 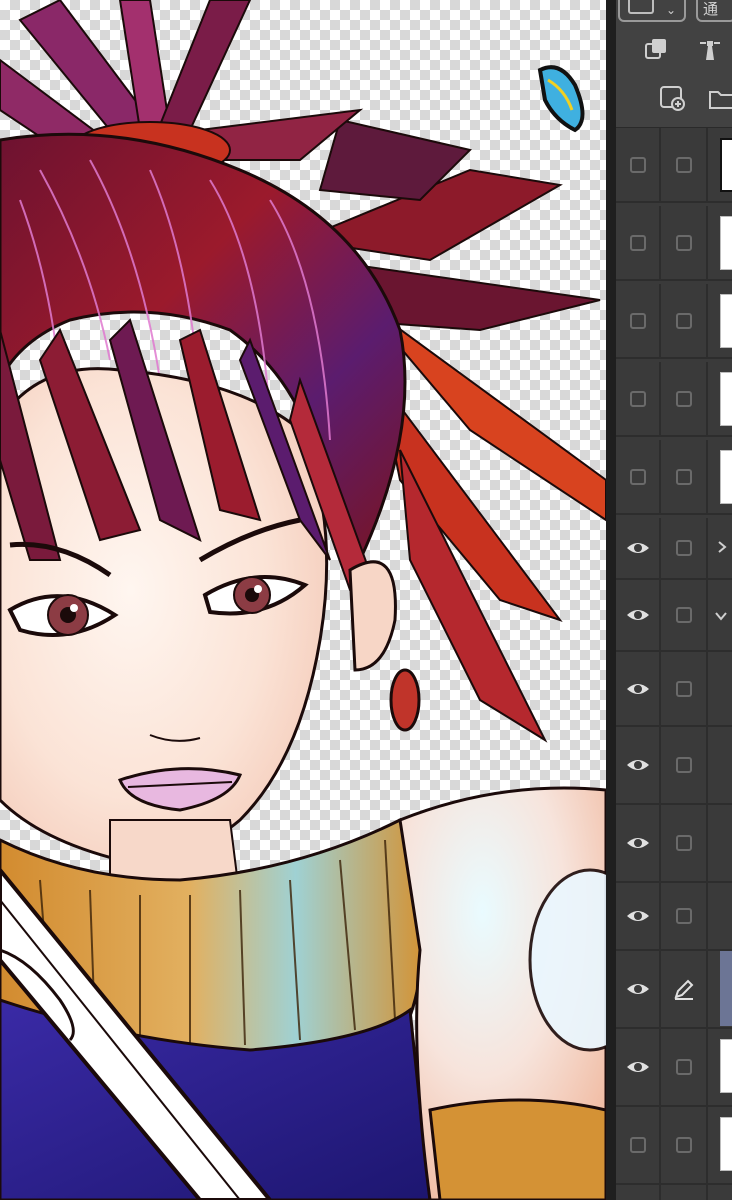 I want to click on earring, so click(x=405, y=700).